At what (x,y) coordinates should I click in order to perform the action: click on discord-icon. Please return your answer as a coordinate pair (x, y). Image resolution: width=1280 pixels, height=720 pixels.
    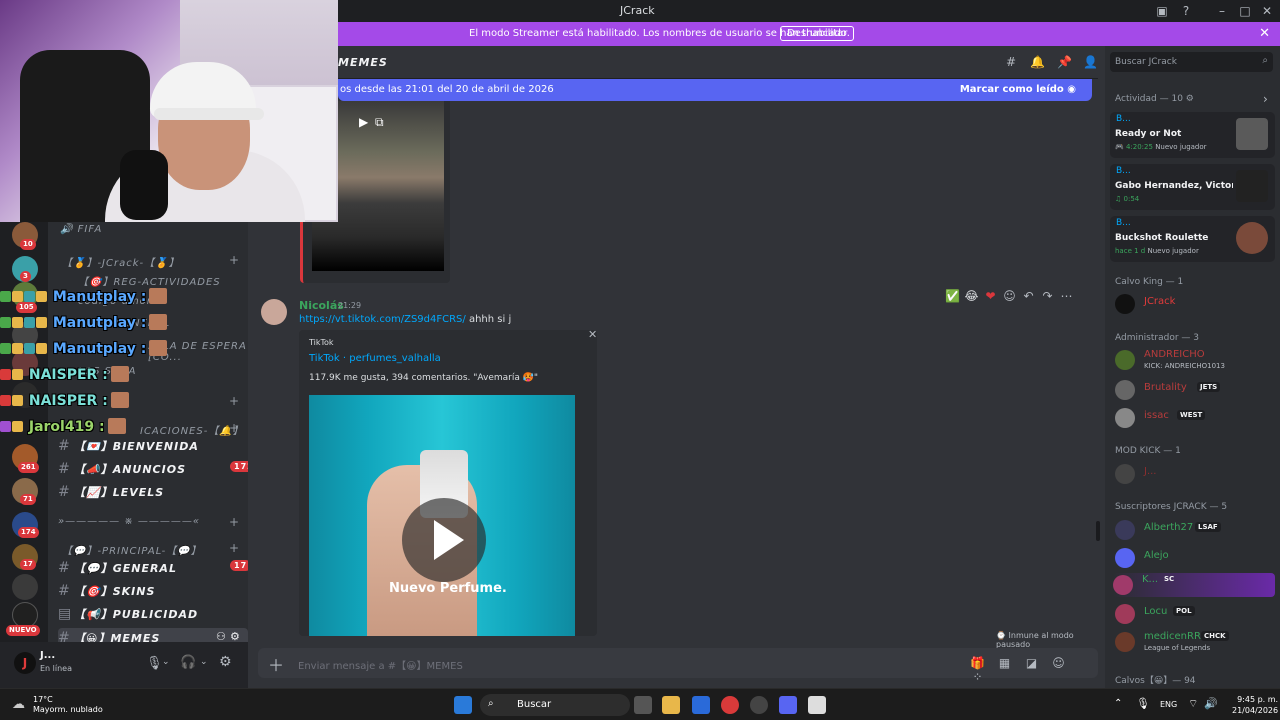
    Looking at the image, I should click on (788, 705).